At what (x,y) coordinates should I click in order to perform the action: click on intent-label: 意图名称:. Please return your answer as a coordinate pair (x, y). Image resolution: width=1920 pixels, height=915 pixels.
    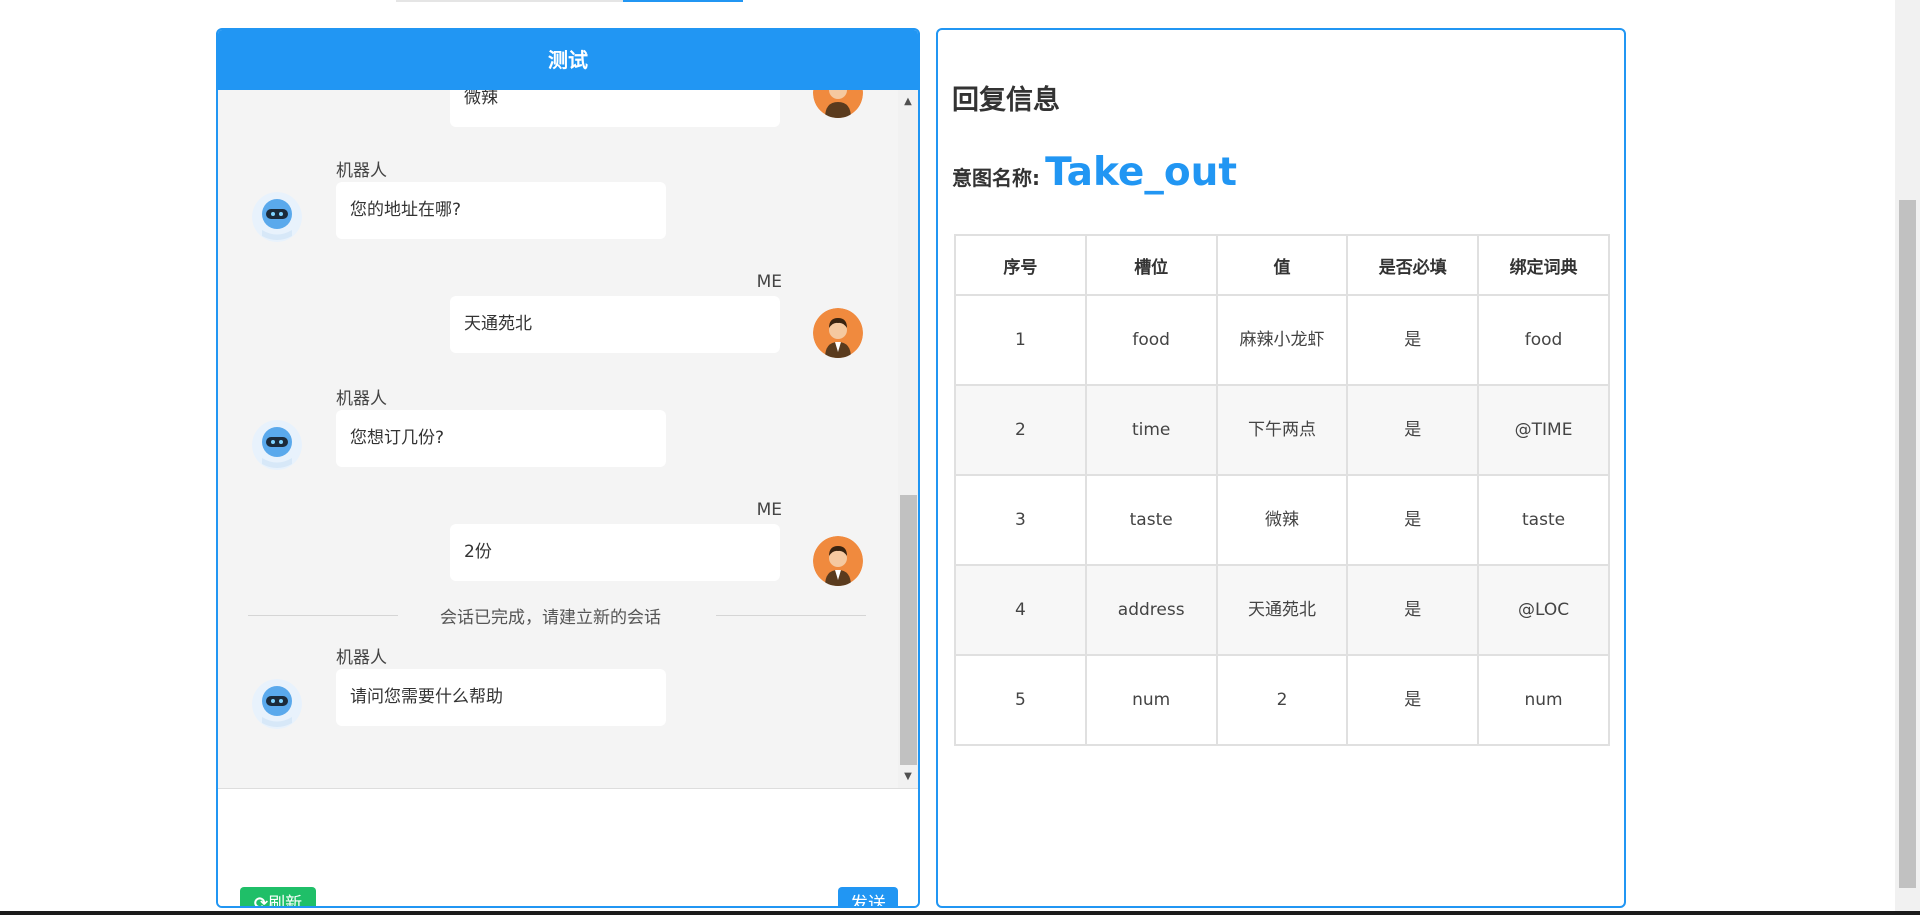
    Looking at the image, I should click on (996, 178).